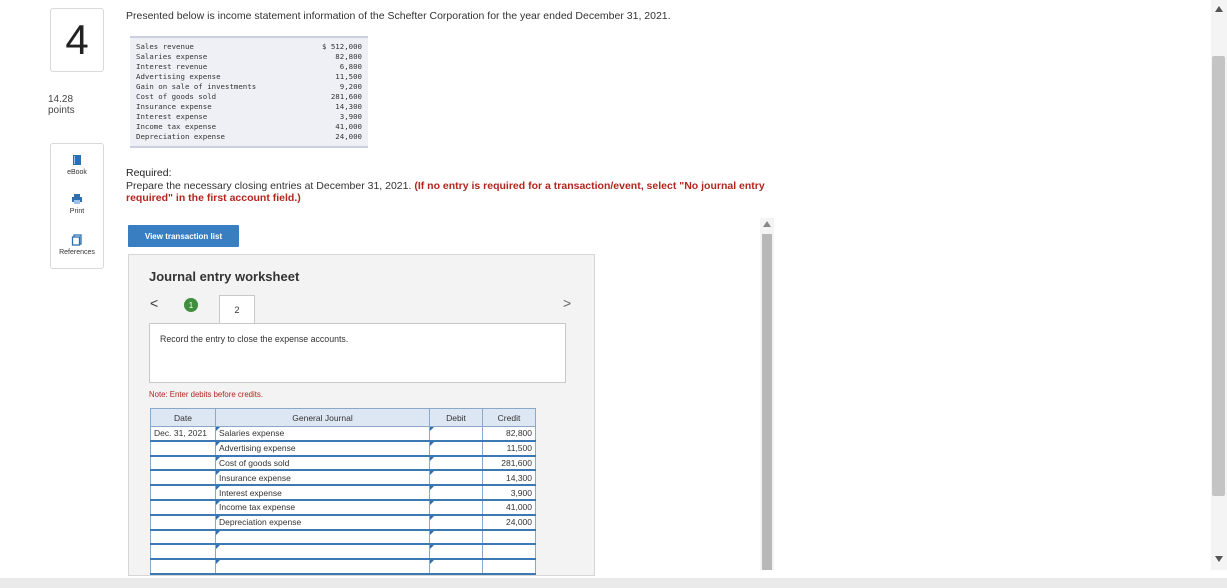  Describe the element at coordinates (322, 493) in the screenshot. I see `journal-account-cell: Interest expense` at that location.